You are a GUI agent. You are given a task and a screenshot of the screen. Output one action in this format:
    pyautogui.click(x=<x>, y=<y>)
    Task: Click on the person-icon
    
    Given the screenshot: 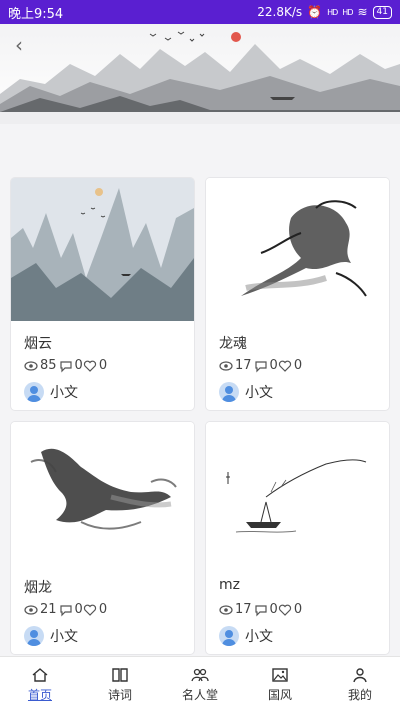 What is the action you would take?
    pyautogui.click(x=360, y=675)
    